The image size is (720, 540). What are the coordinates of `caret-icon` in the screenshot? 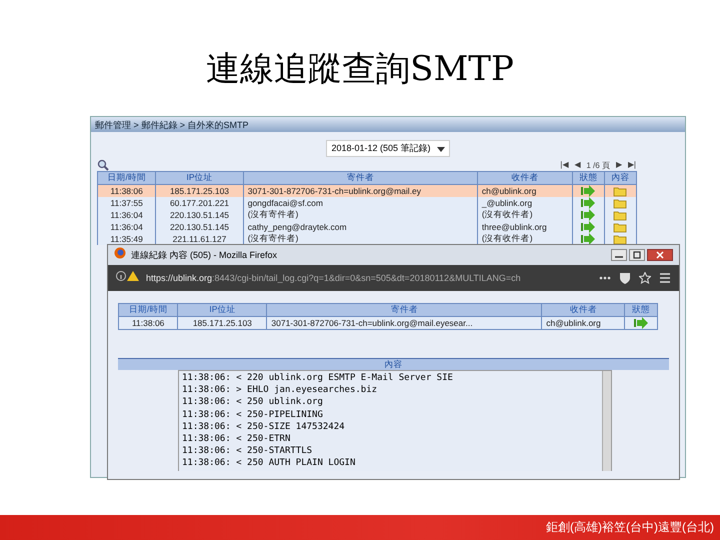 It's located at (440, 149).